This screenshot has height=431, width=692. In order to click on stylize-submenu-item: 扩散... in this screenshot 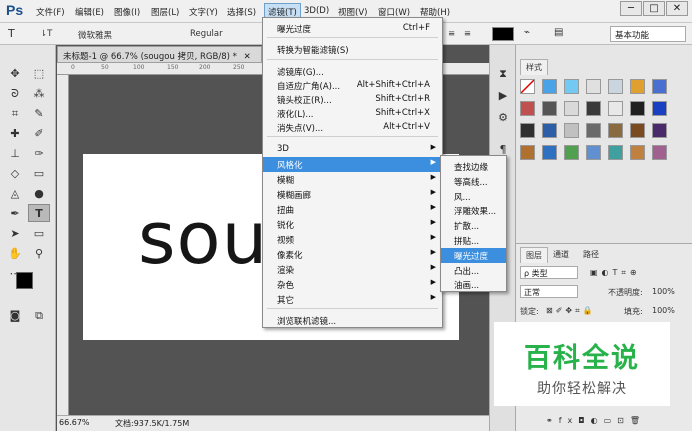, I will do `click(473, 225)`.